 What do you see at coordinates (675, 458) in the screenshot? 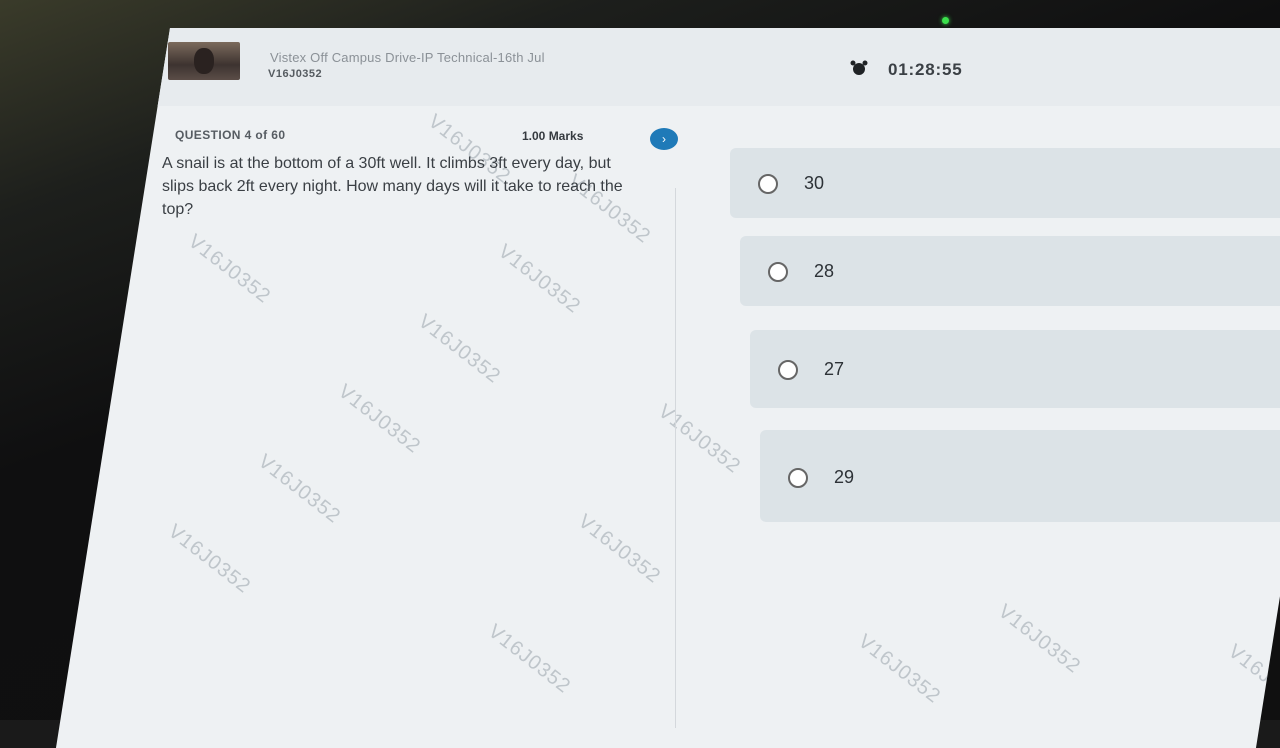
I see `panel-divider` at bounding box center [675, 458].